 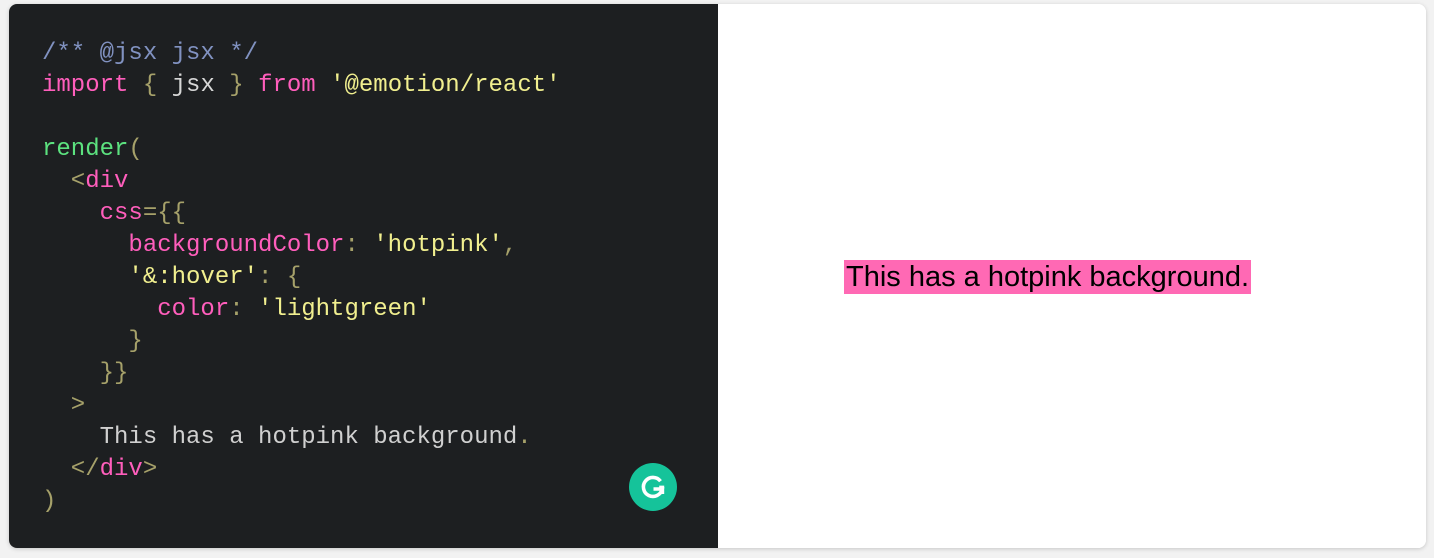 What do you see at coordinates (150, 53) in the screenshot?
I see `code-token-comment: /** @jsx jsx */` at bounding box center [150, 53].